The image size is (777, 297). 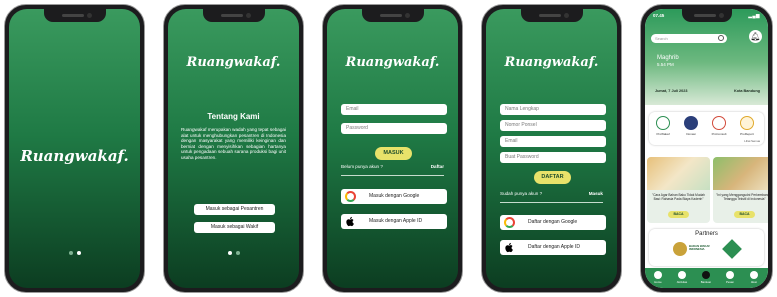 I want to click on apple-register-label: Daftar dengan Apple ID, so click(x=554, y=247).